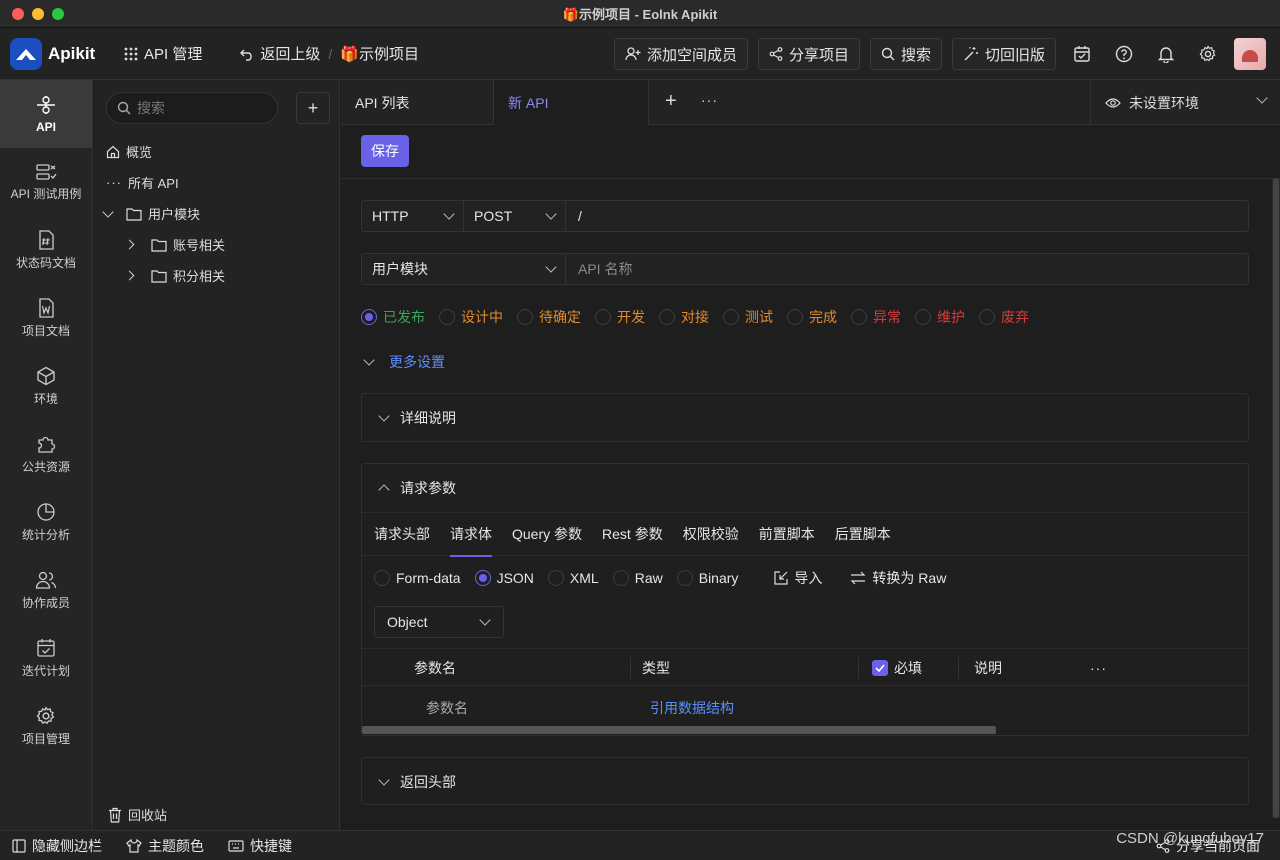 This screenshot has width=1280, height=860. What do you see at coordinates (58, 14) in the screenshot?
I see `zoom-window-button` at bounding box center [58, 14].